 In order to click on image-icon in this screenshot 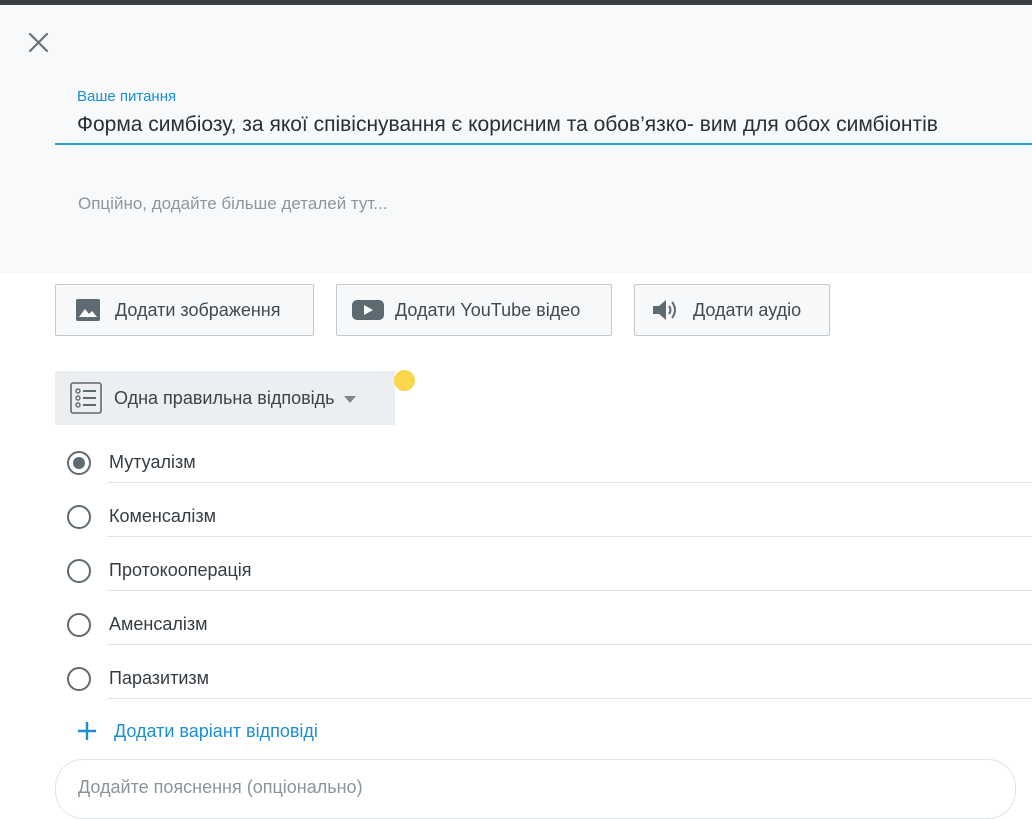, I will do `click(88, 310)`.